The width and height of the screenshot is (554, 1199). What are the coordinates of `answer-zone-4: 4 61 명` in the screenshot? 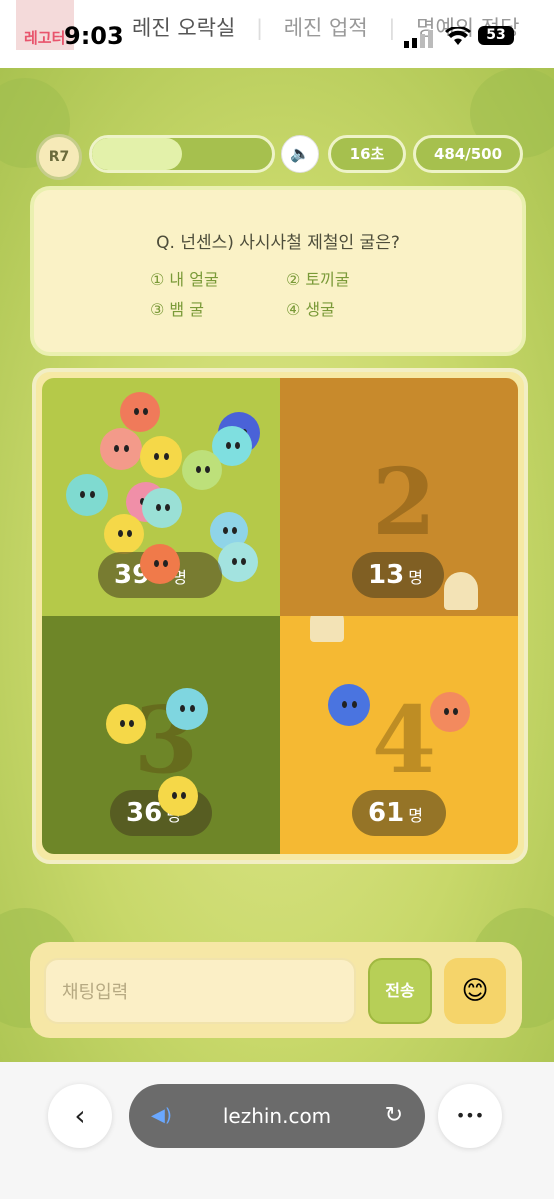 It's located at (399, 735).